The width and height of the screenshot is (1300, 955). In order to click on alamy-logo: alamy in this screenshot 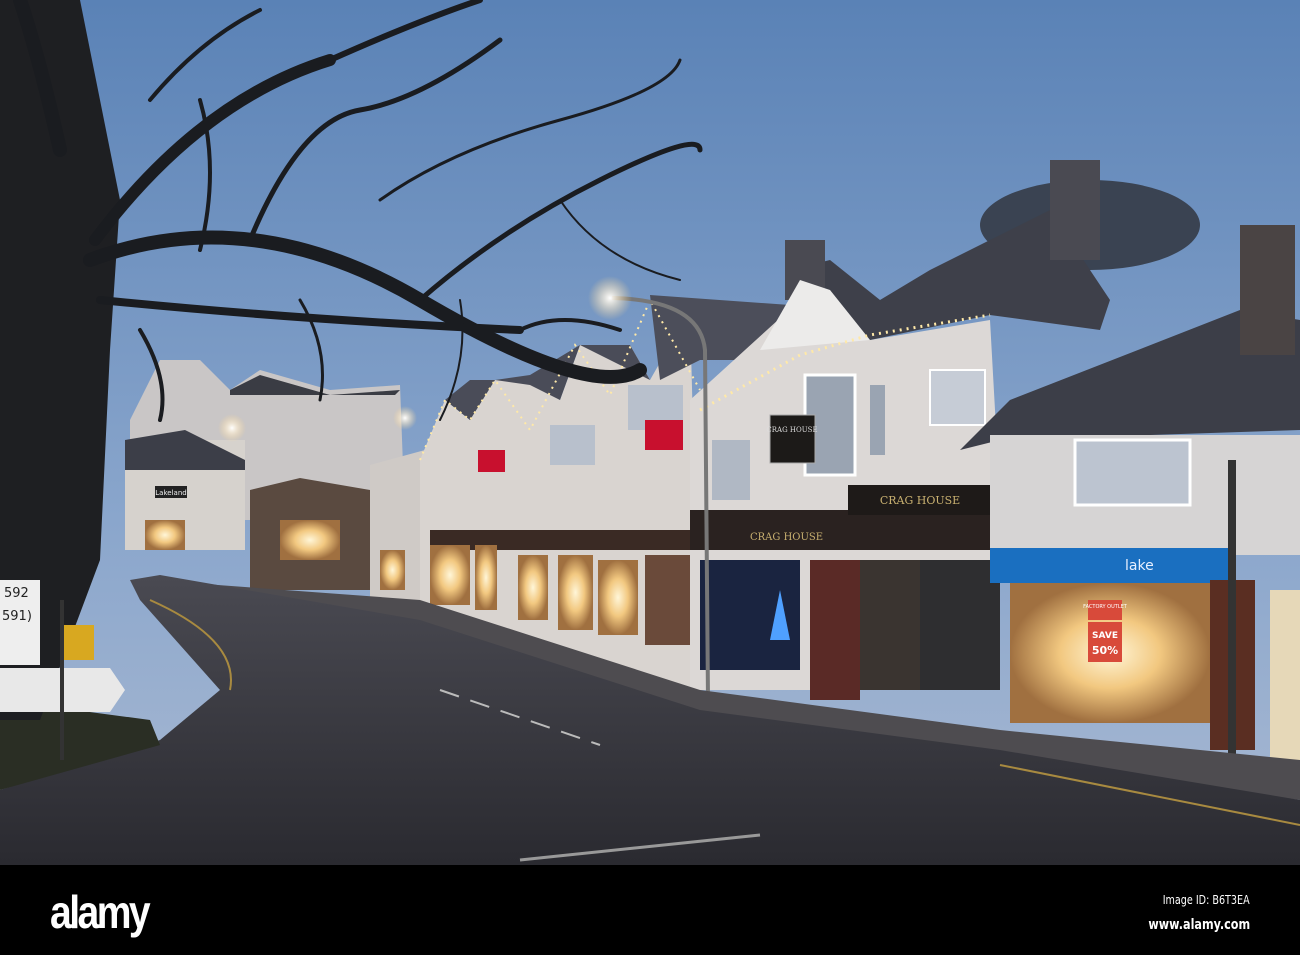, I will do `click(100, 912)`.